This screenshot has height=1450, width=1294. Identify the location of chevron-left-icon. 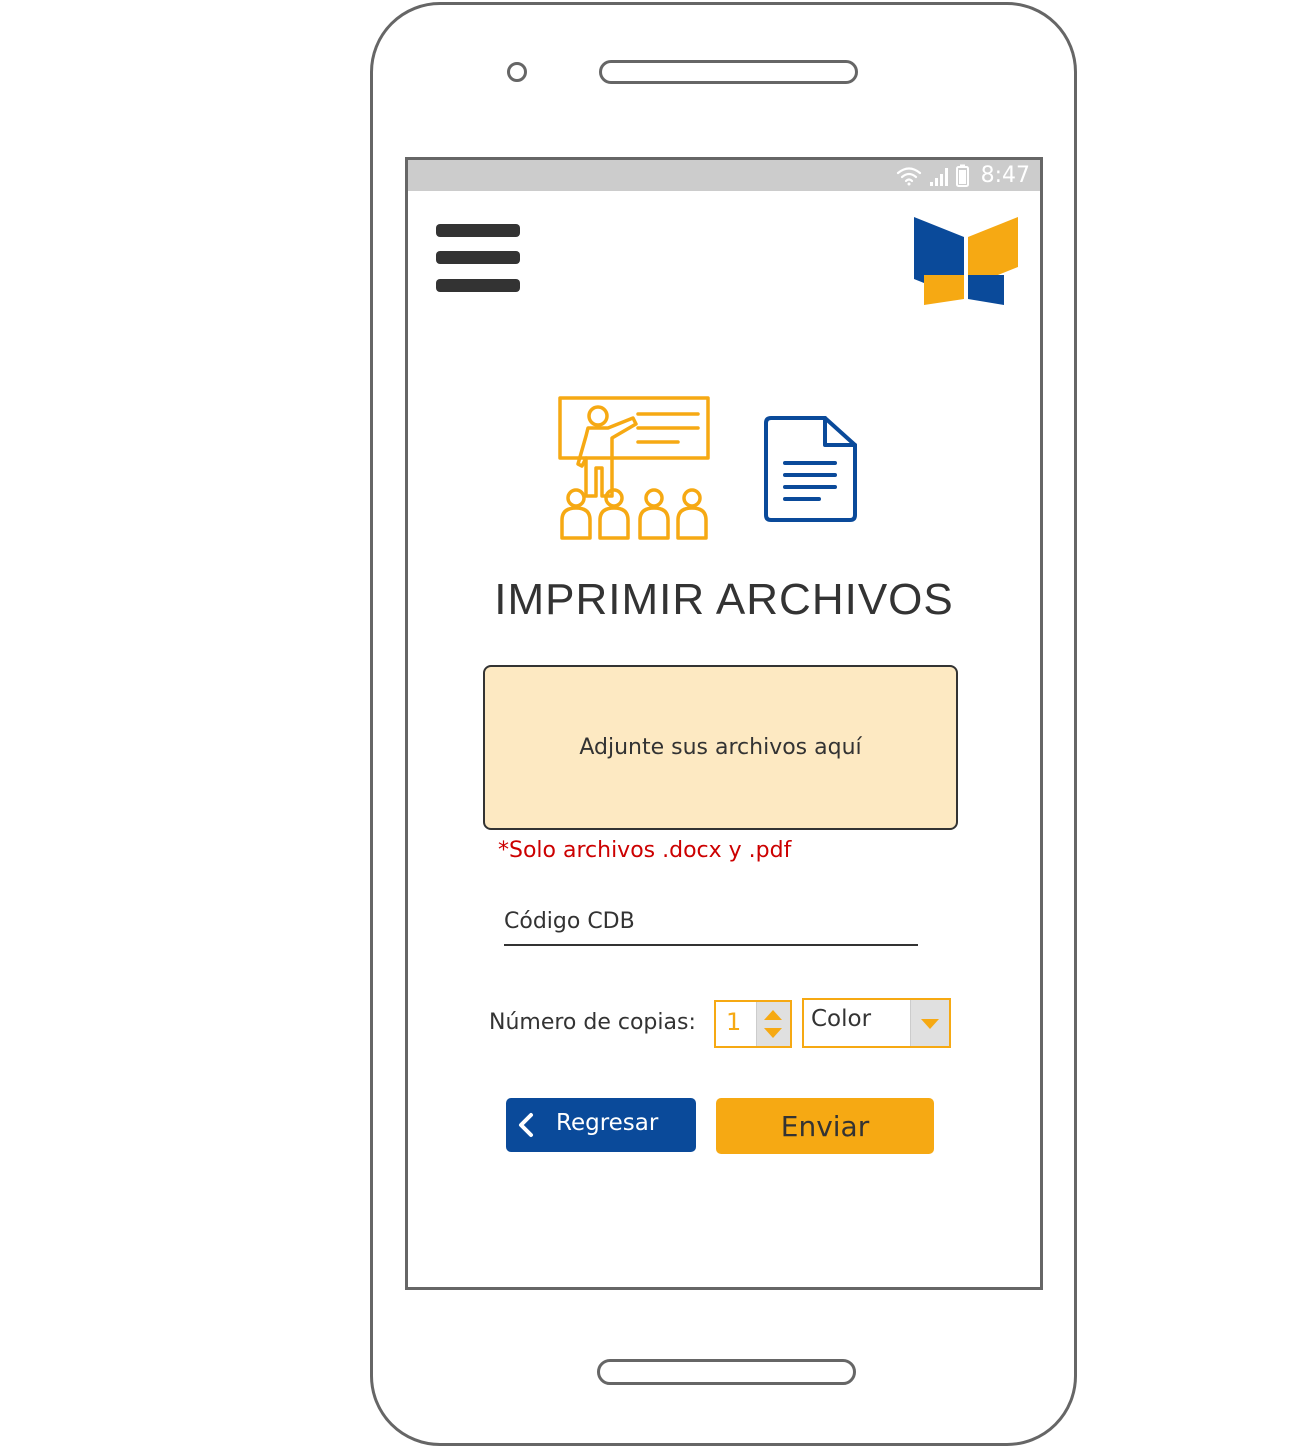
(526, 1127).